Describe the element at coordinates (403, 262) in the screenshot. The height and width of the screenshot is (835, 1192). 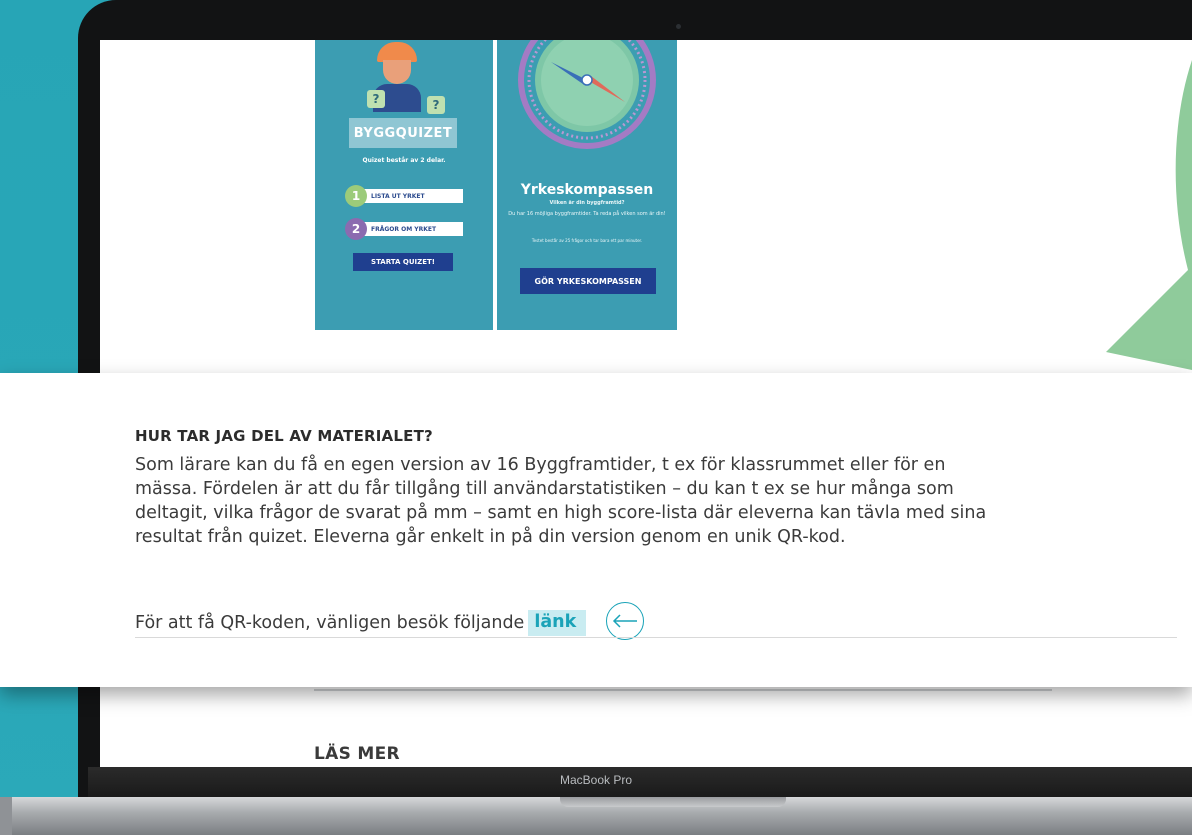
I see `start-quiz-button: STARTA QUIZET!` at that location.